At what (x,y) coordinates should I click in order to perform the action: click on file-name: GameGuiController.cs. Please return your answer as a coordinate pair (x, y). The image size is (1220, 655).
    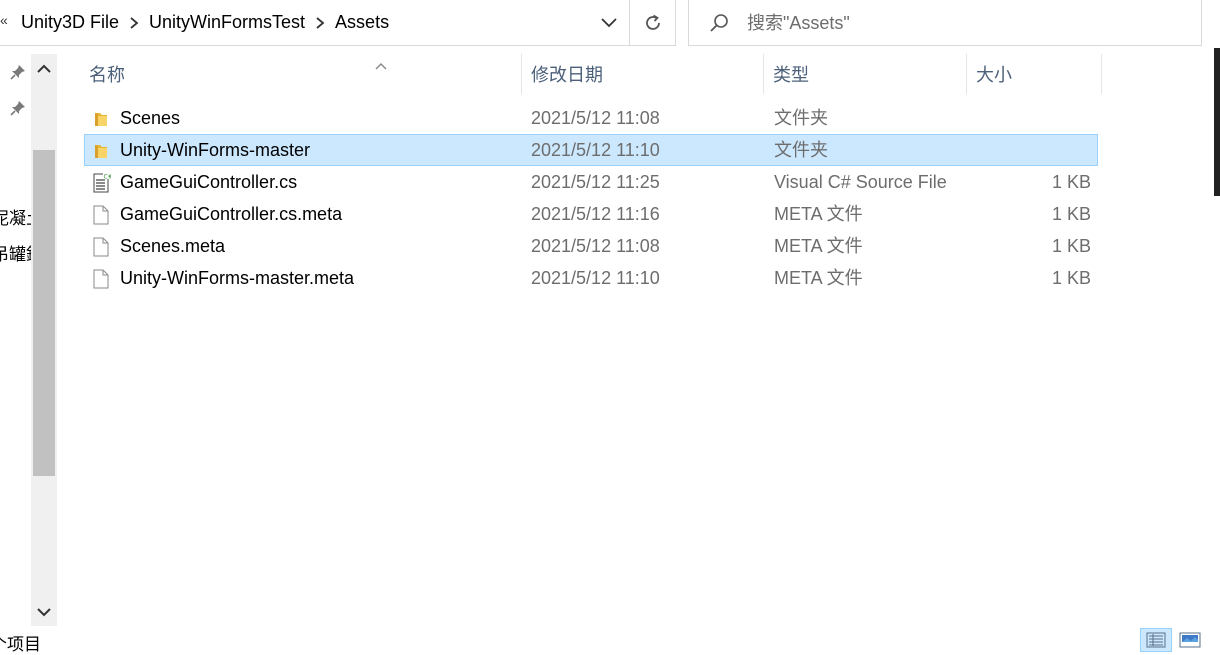
    Looking at the image, I should click on (209, 182).